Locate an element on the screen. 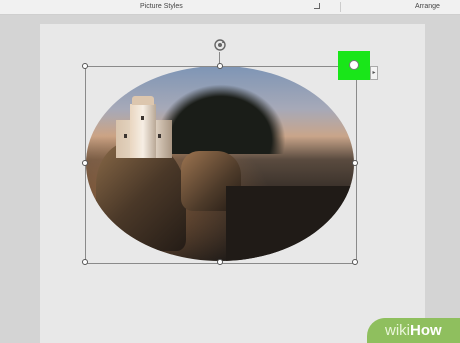 This screenshot has height=343, width=460. highlighted-resize-handle-top-right is located at coordinates (354, 65).